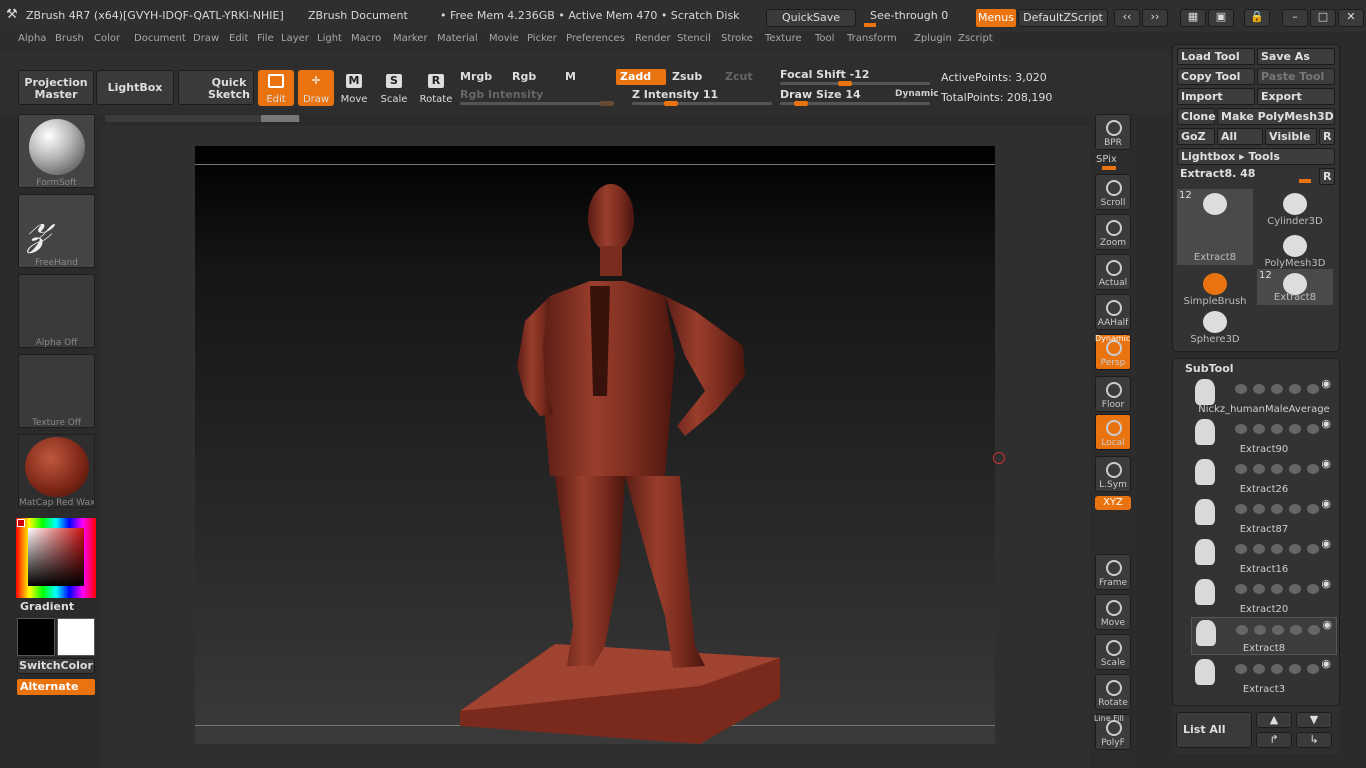  Describe the element at coordinates (56, 471) in the screenshot. I see `material-slot: MatCap Red Wax` at that location.